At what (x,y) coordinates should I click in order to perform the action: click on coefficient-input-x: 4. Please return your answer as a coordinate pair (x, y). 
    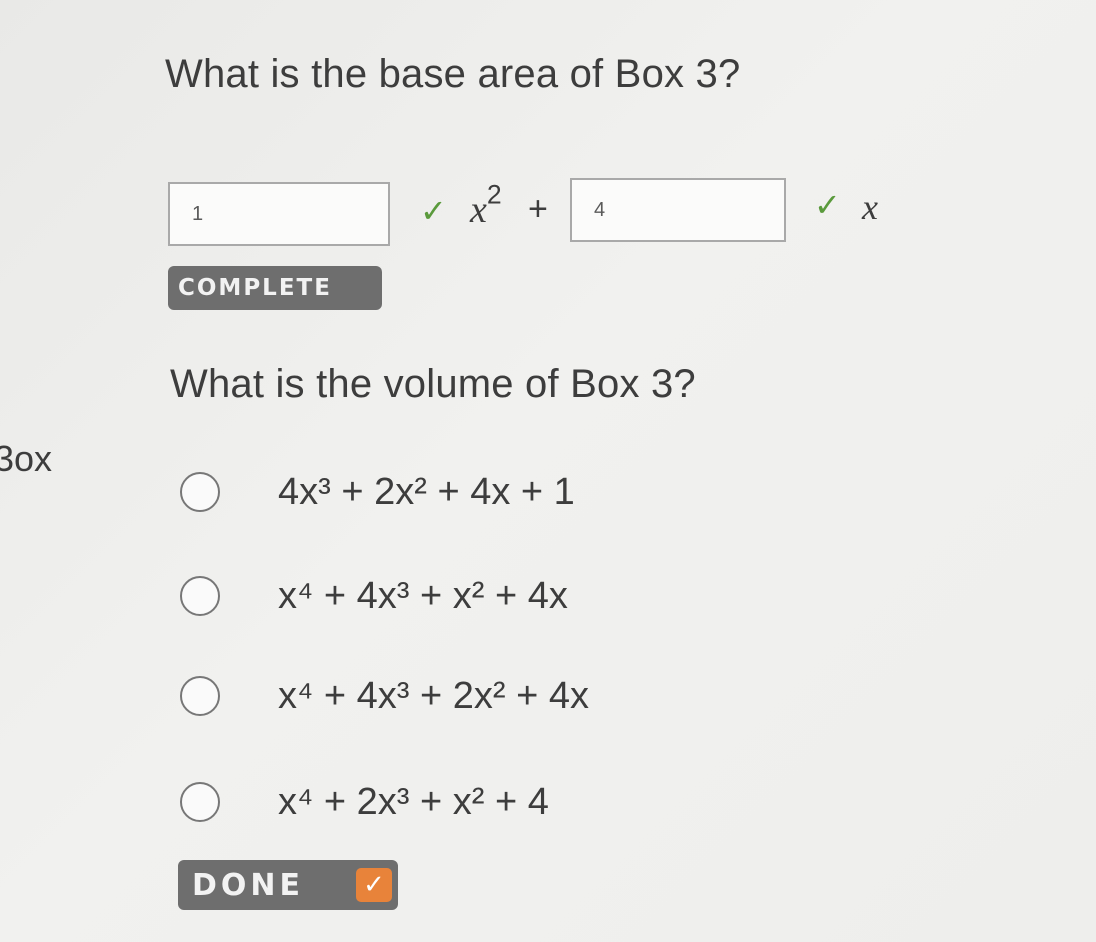
    Looking at the image, I should click on (678, 210).